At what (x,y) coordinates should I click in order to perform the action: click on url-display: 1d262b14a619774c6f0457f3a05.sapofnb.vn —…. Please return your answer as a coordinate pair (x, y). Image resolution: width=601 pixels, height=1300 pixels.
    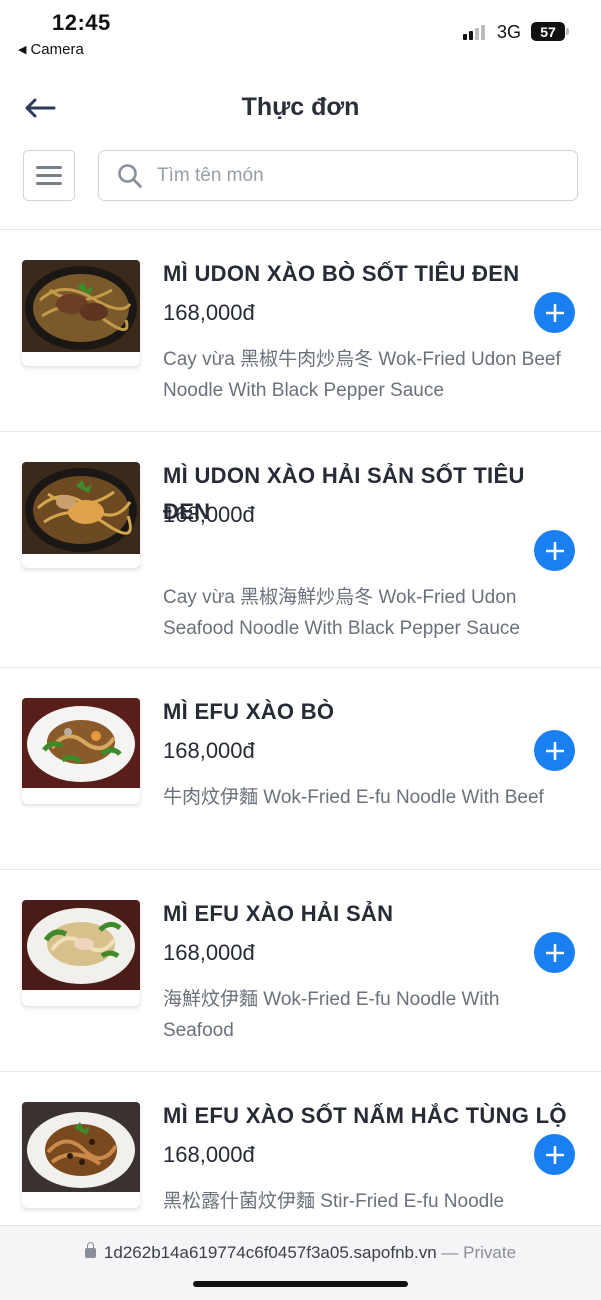
    Looking at the image, I should click on (300, 1252).